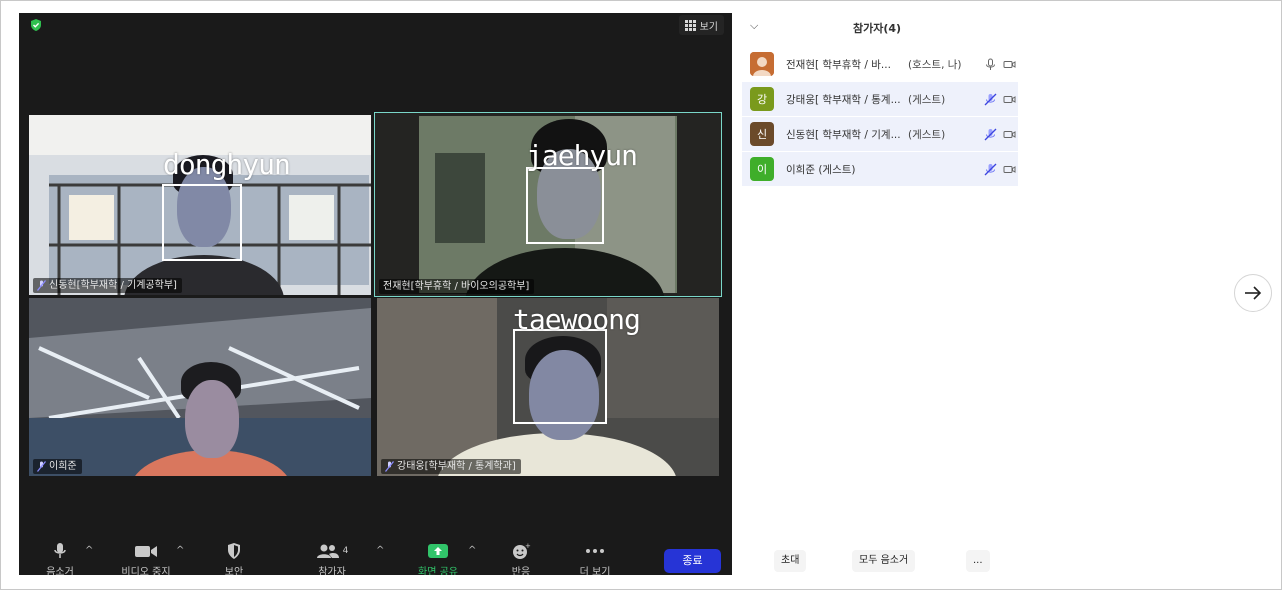  I want to click on participant-row: 이 이희준 (게스트), so click(880, 169).